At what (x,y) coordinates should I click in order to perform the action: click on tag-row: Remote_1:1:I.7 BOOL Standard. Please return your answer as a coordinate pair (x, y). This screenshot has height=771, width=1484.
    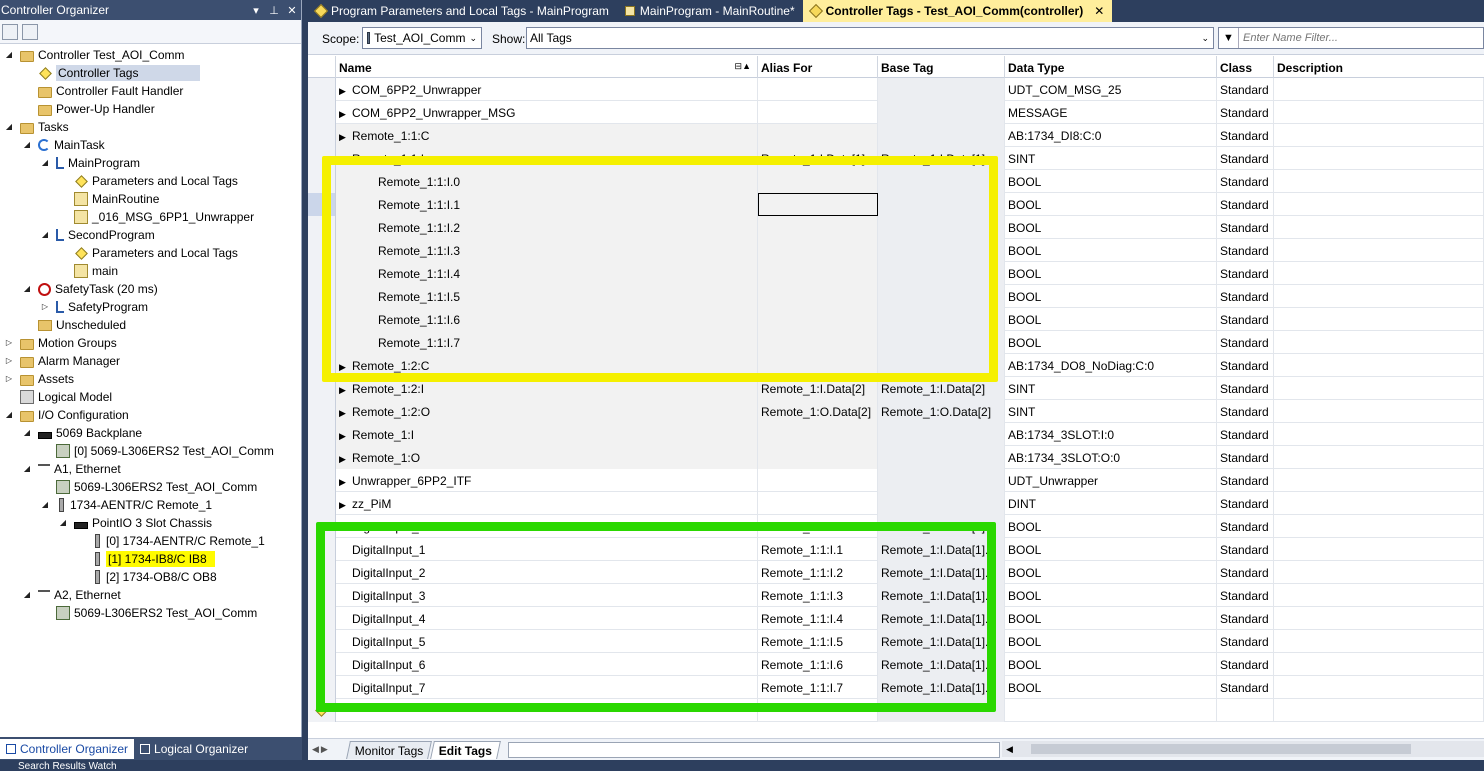
    Looking at the image, I should click on (896, 342).